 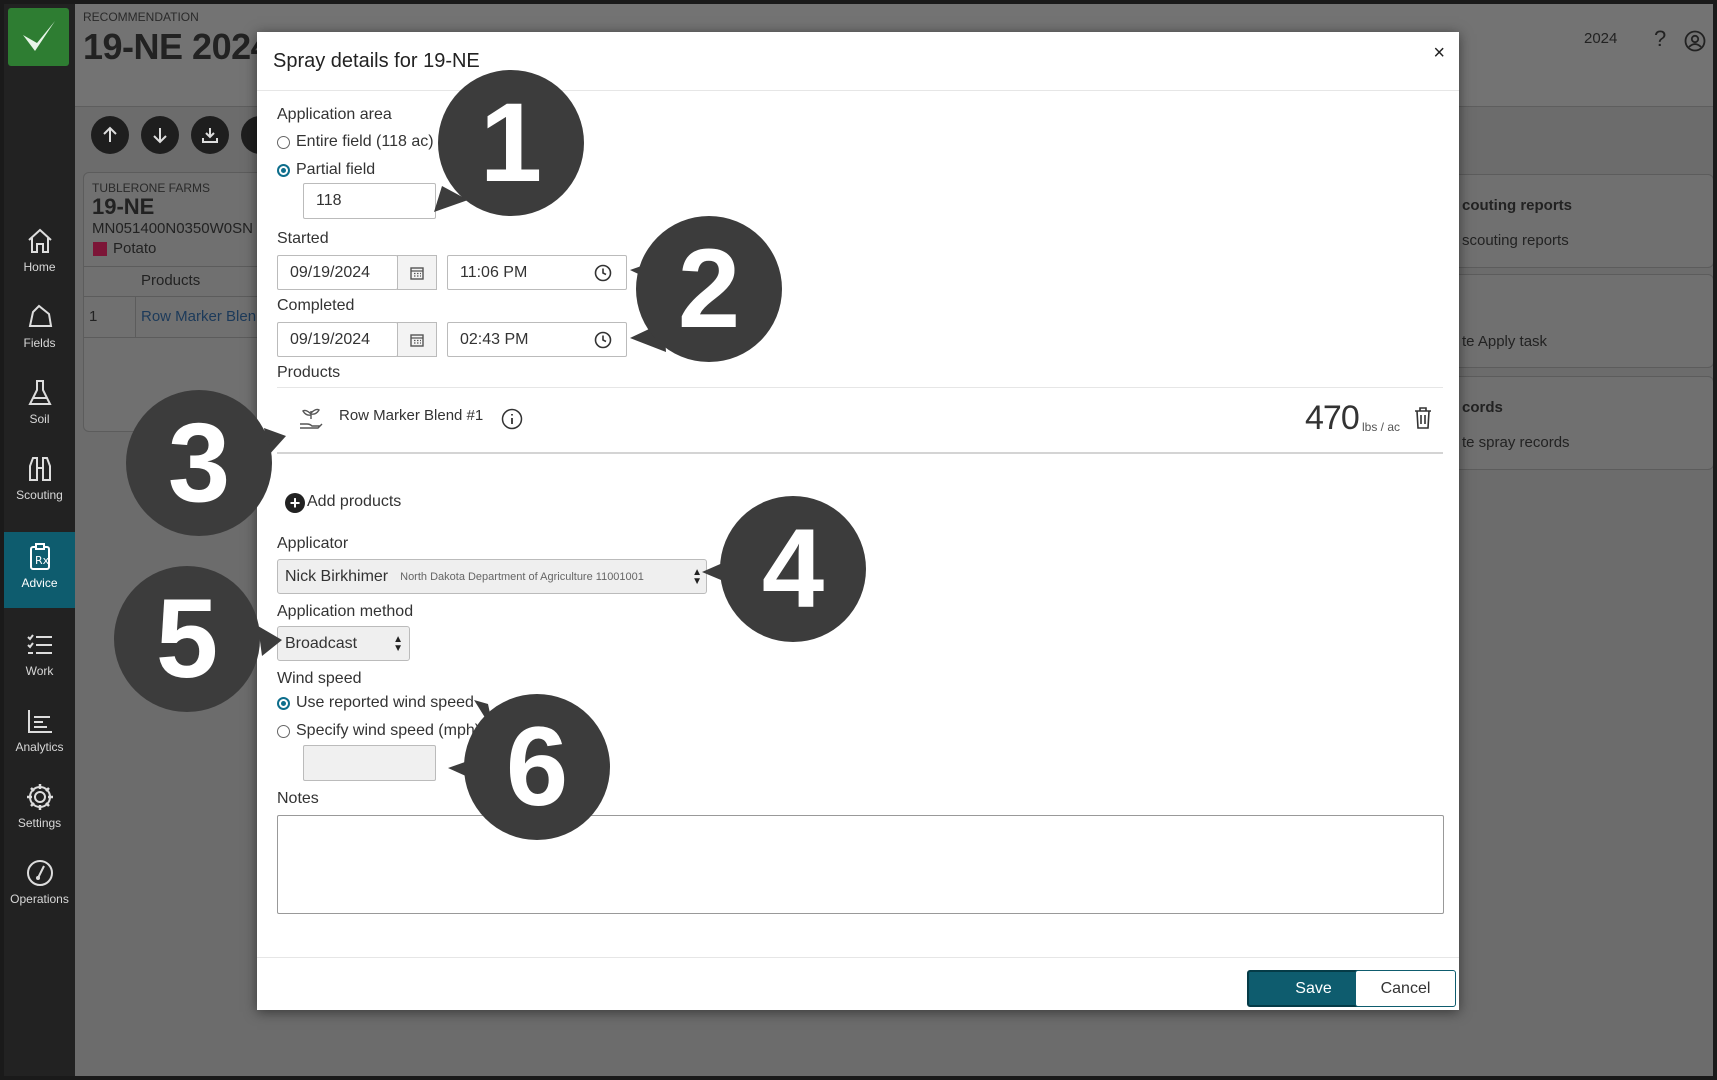 What do you see at coordinates (187, 639) in the screenshot?
I see `callout-5: 5` at bounding box center [187, 639].